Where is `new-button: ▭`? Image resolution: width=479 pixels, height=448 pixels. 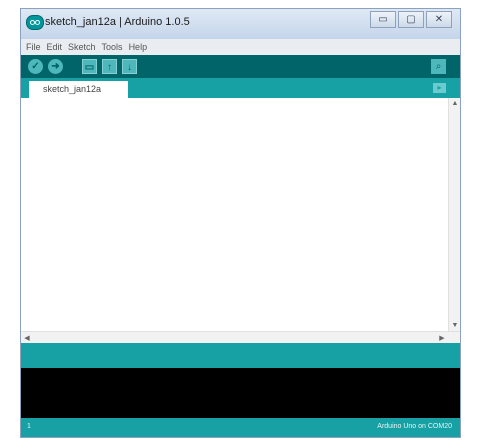
new-button: ▭ is located at coordinates (89, 66).